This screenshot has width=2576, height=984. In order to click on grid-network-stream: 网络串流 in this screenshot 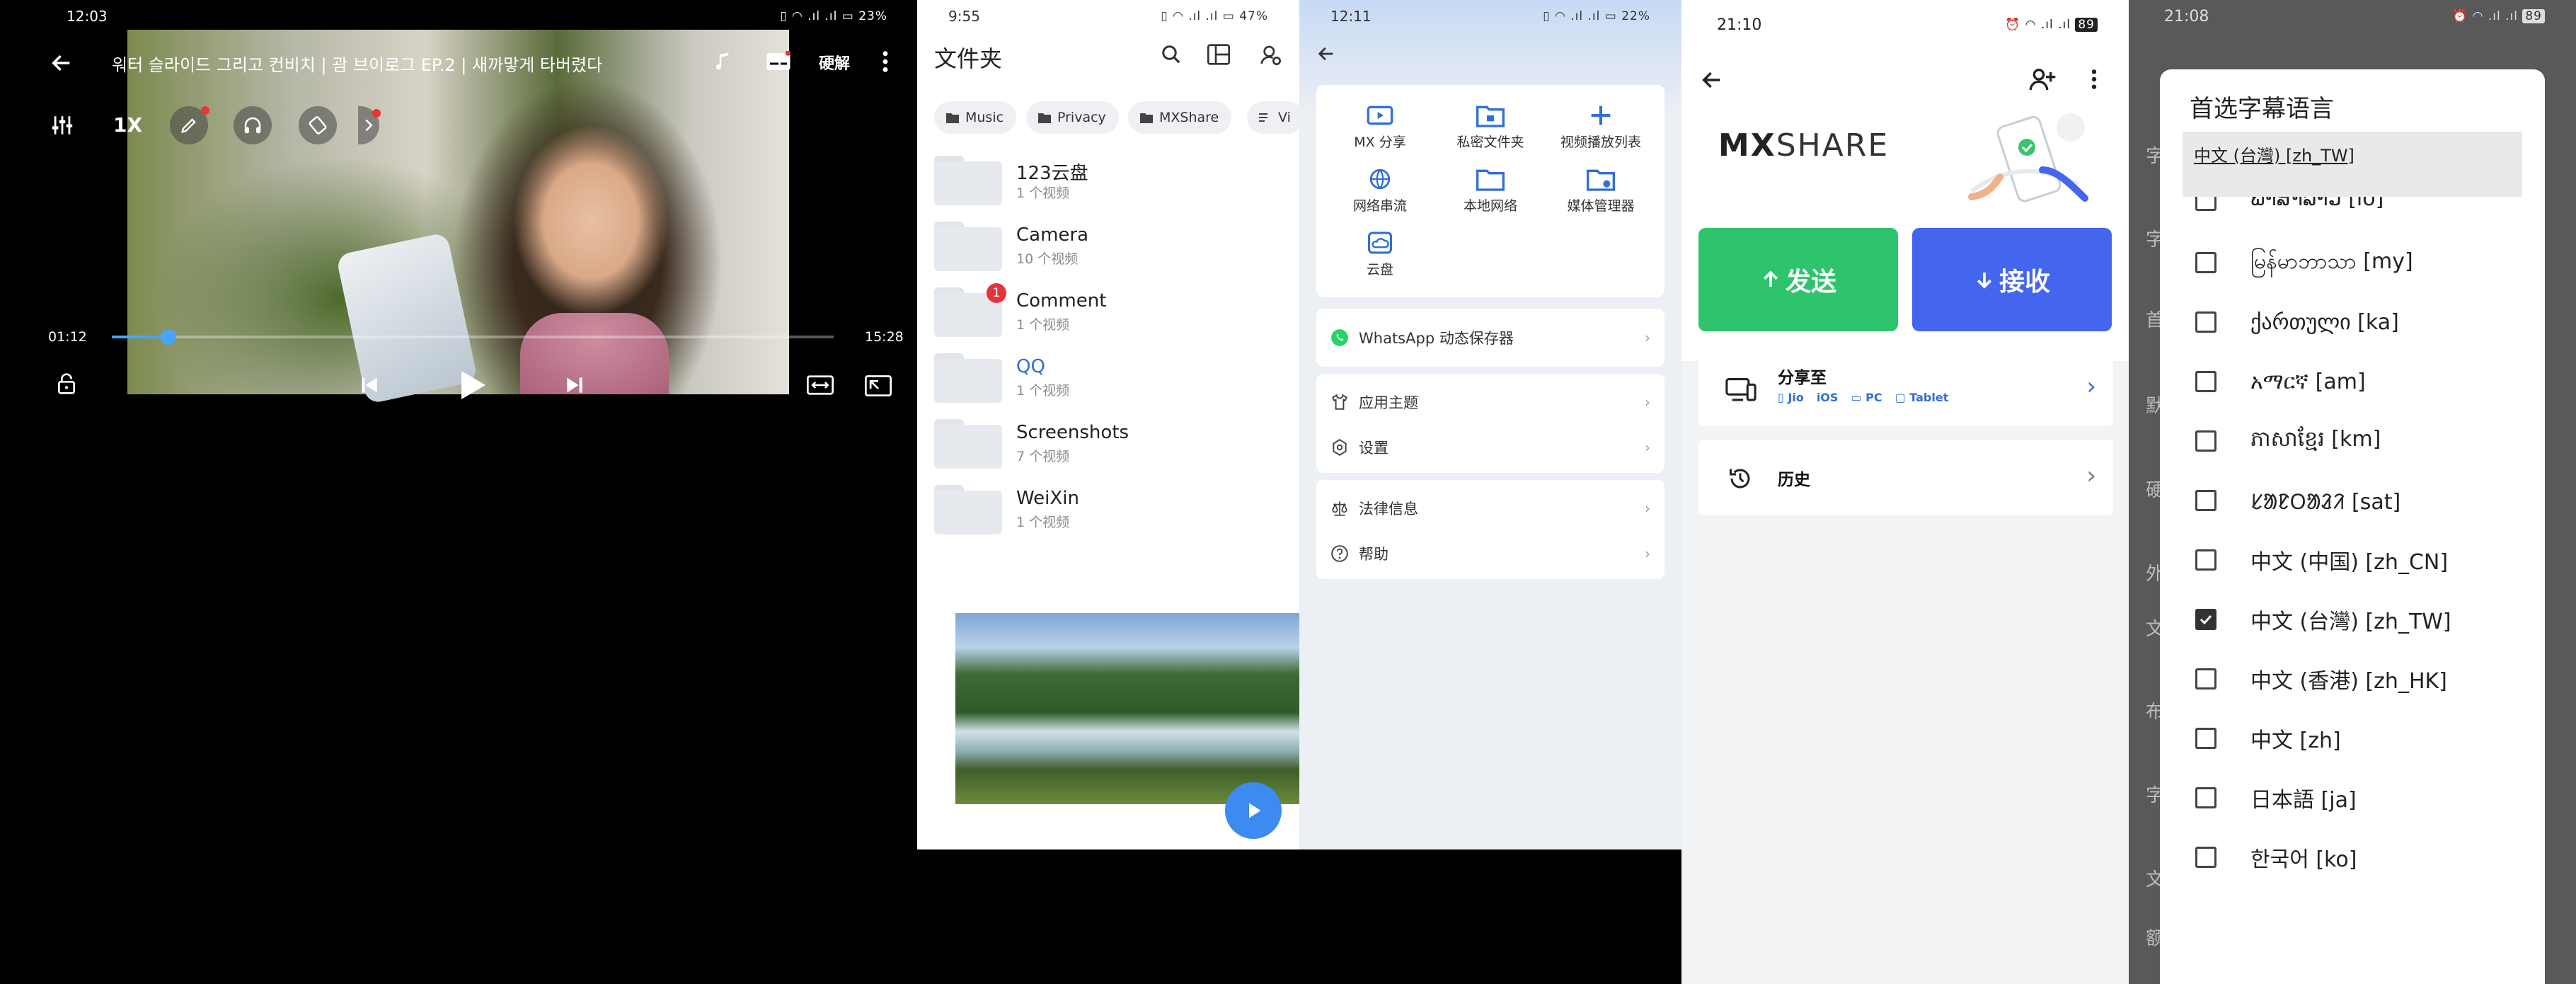, I will do `click(1380, 190)`.